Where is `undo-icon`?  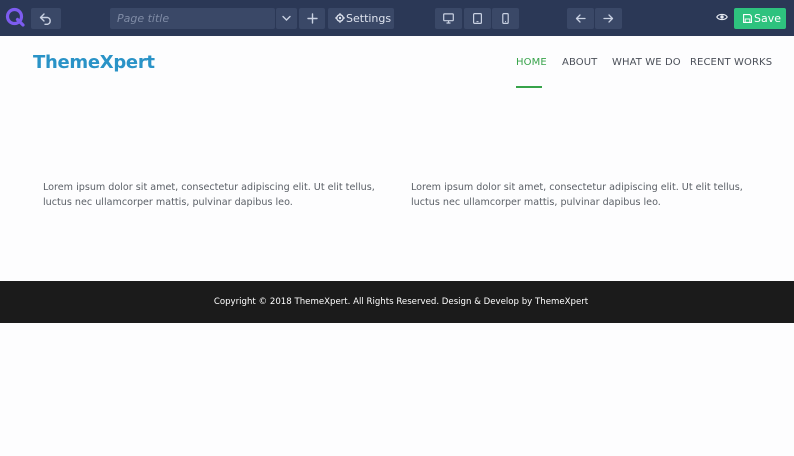 undo-icon is located at coordinates (45, 19).